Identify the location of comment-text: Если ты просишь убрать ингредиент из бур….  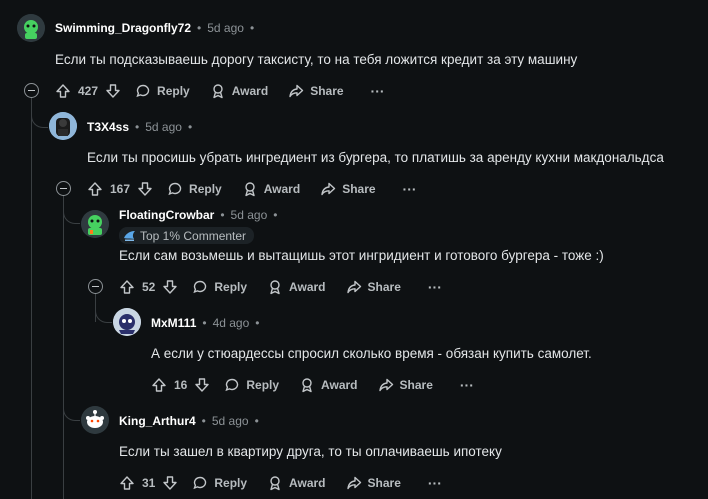
(375, 157).